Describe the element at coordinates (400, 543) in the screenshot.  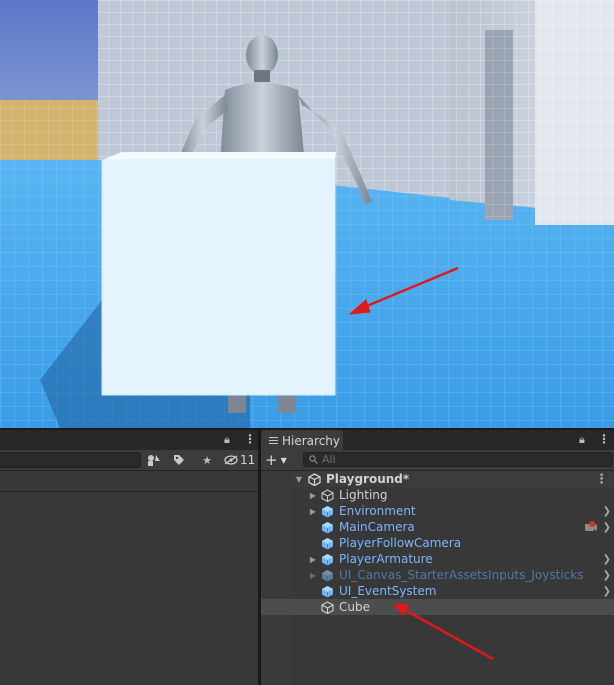
I see `item-label: PlayerFollowCamera` at that location.